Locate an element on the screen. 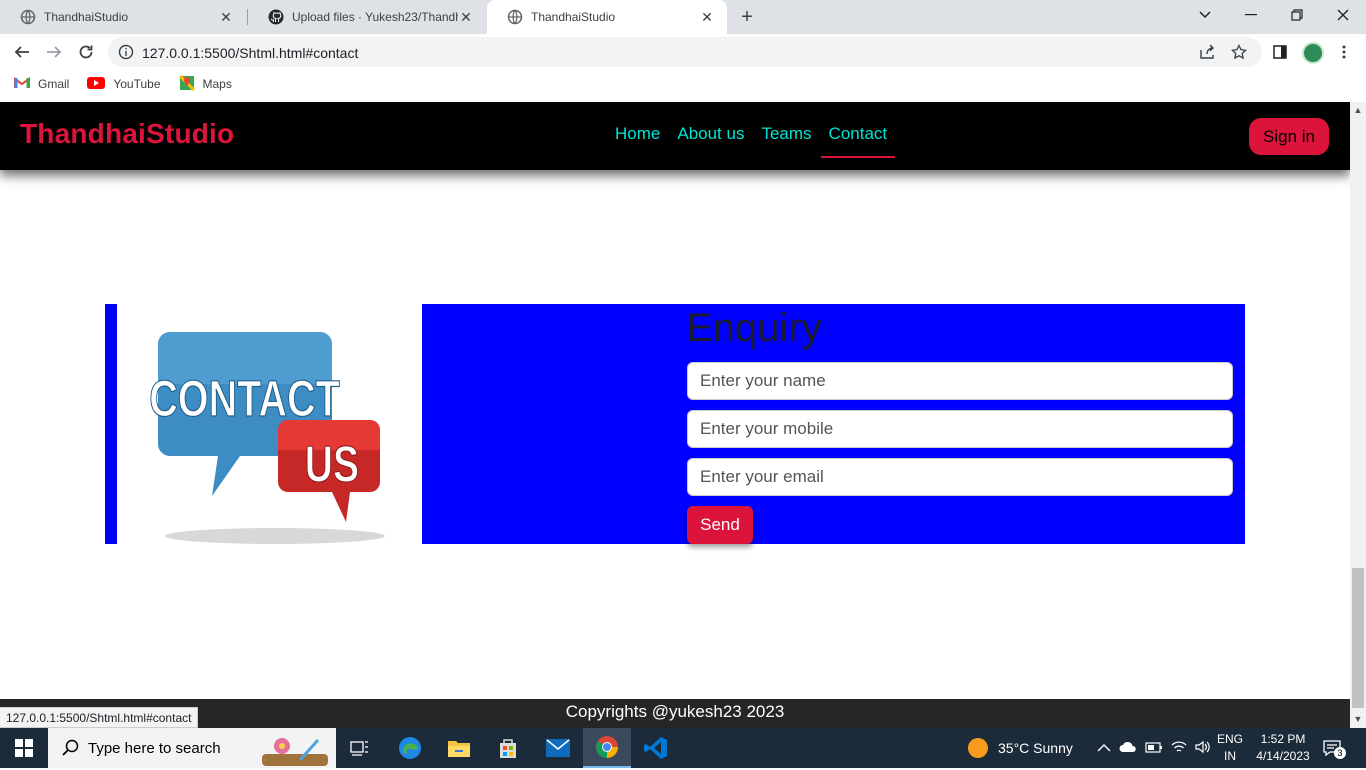 Image resolution: width=1366 pixels, height=770 pixels. vscode-icon is located at coordinates (656, 748).